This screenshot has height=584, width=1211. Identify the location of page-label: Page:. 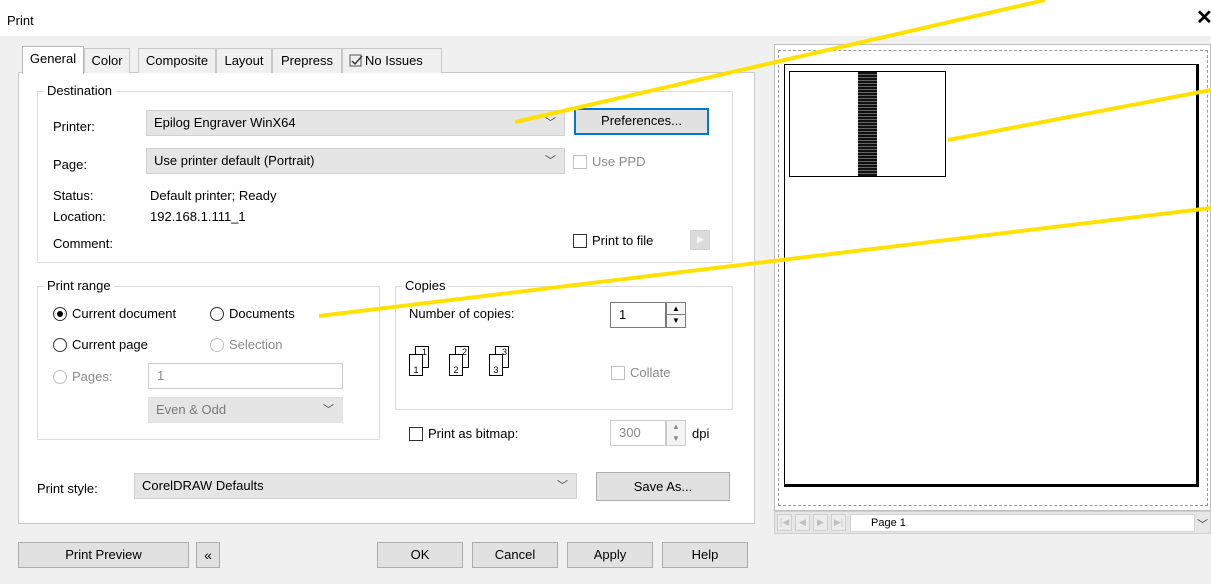
(70, 164).